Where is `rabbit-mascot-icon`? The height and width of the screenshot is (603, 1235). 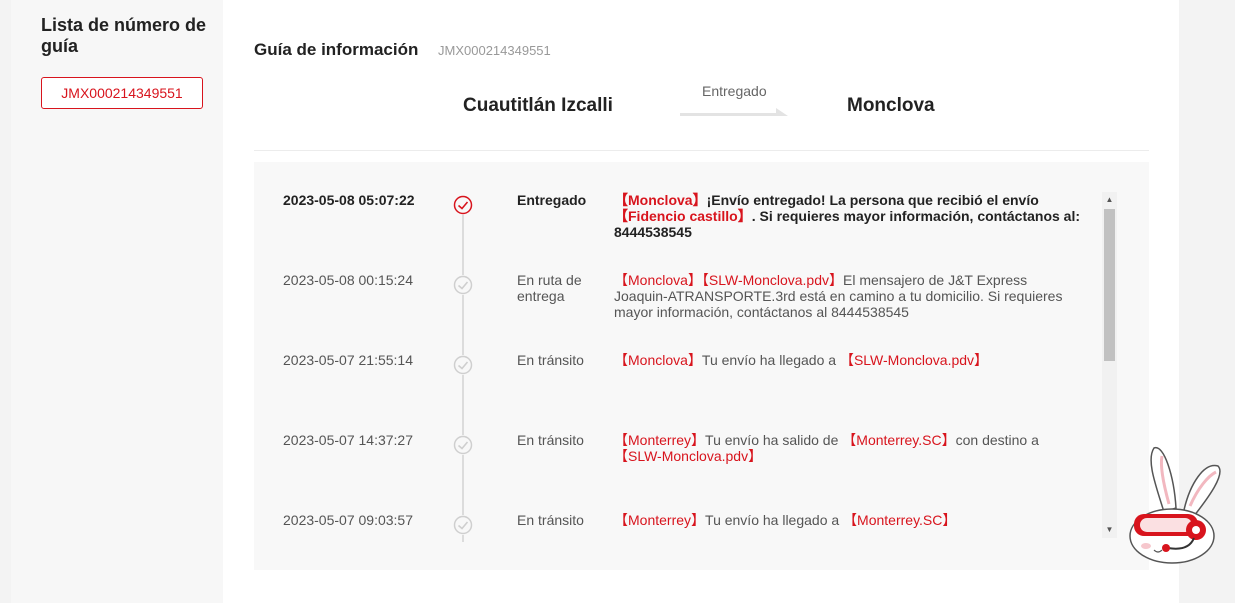 rabbit-mascot-icon is located at coordinates (1176, 504).